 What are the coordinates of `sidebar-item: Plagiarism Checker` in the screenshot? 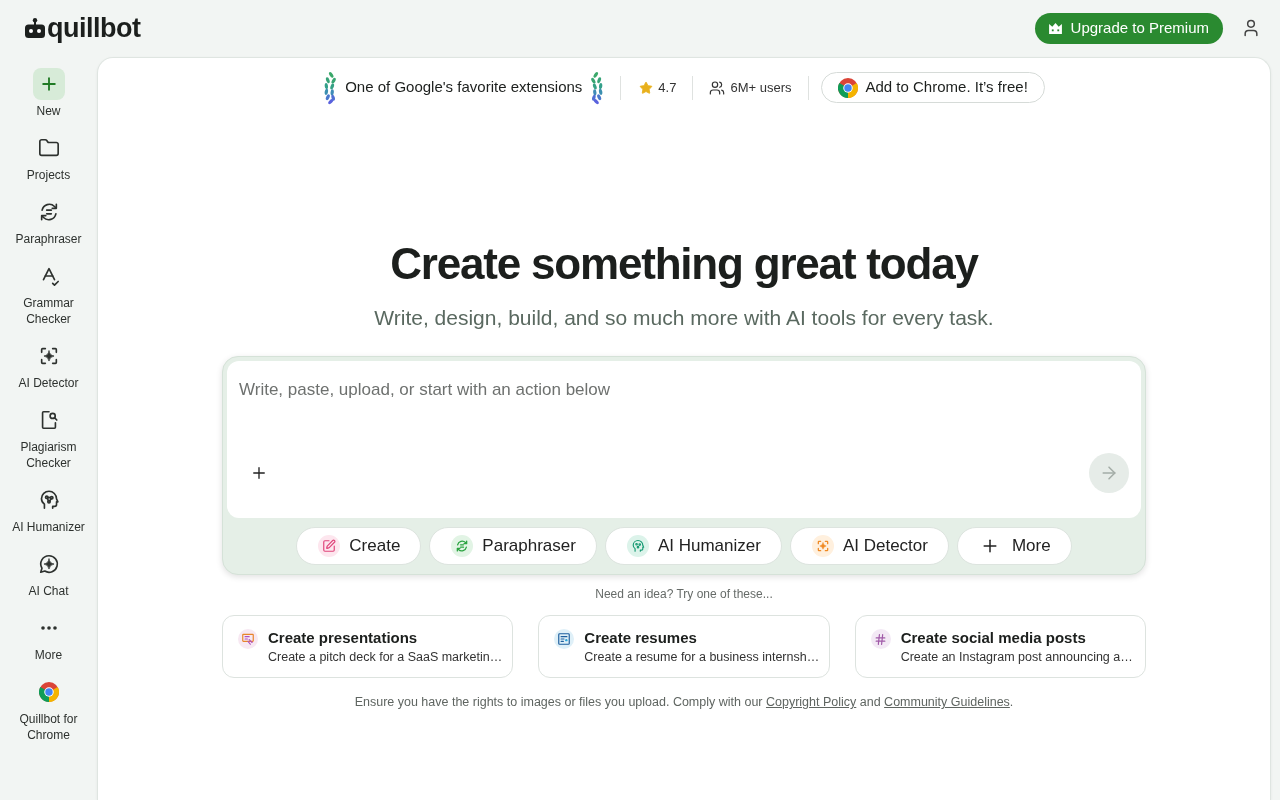 It's located at (48, 437).